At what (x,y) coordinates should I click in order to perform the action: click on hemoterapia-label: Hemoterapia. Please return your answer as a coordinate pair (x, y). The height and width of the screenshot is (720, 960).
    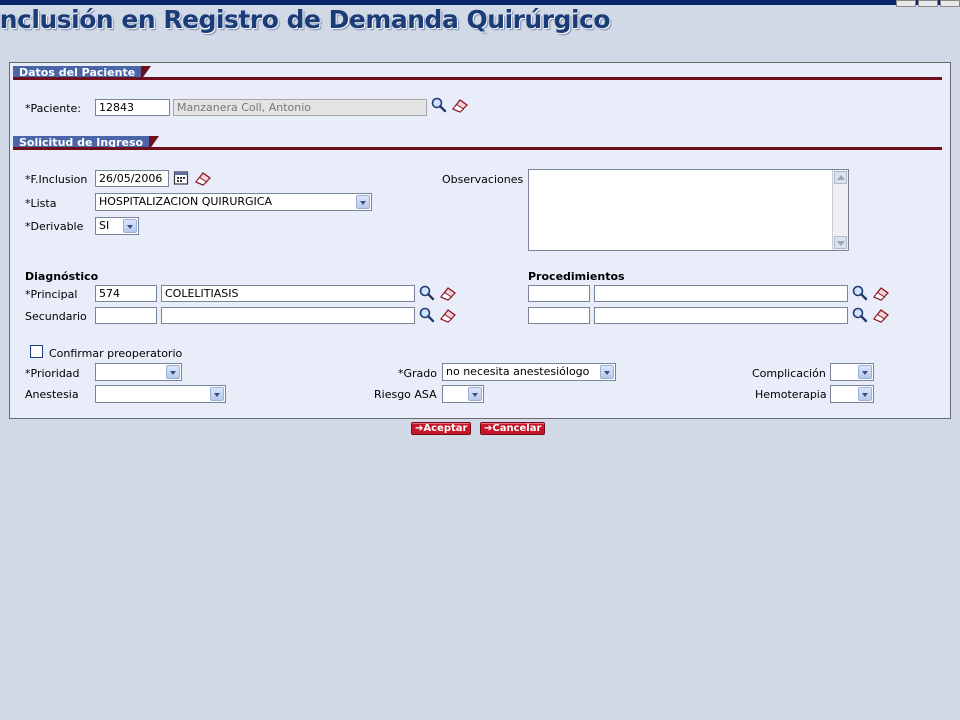
    Looking at the image, I should click on (791, 394).